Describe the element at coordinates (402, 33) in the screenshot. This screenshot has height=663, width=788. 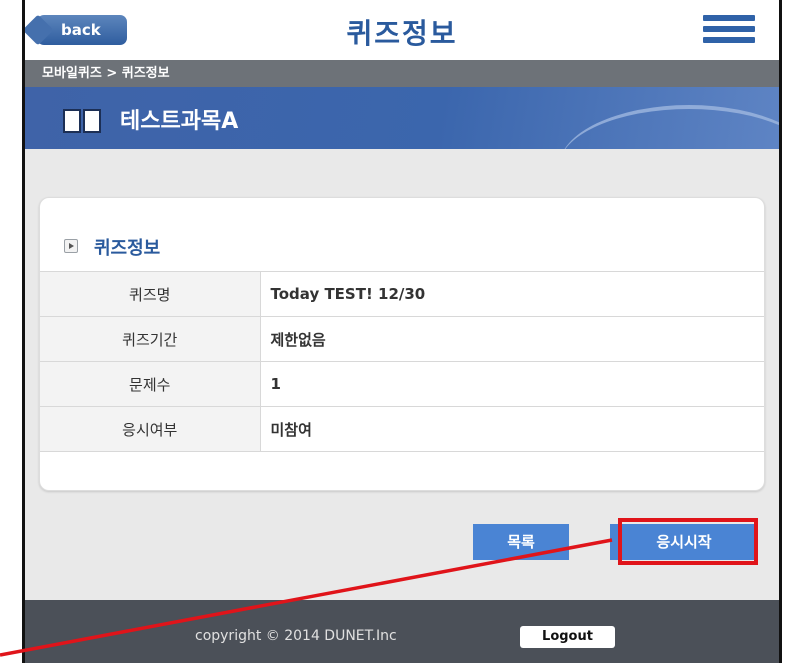
I see `page-title: 퀴즈정보` at that location.